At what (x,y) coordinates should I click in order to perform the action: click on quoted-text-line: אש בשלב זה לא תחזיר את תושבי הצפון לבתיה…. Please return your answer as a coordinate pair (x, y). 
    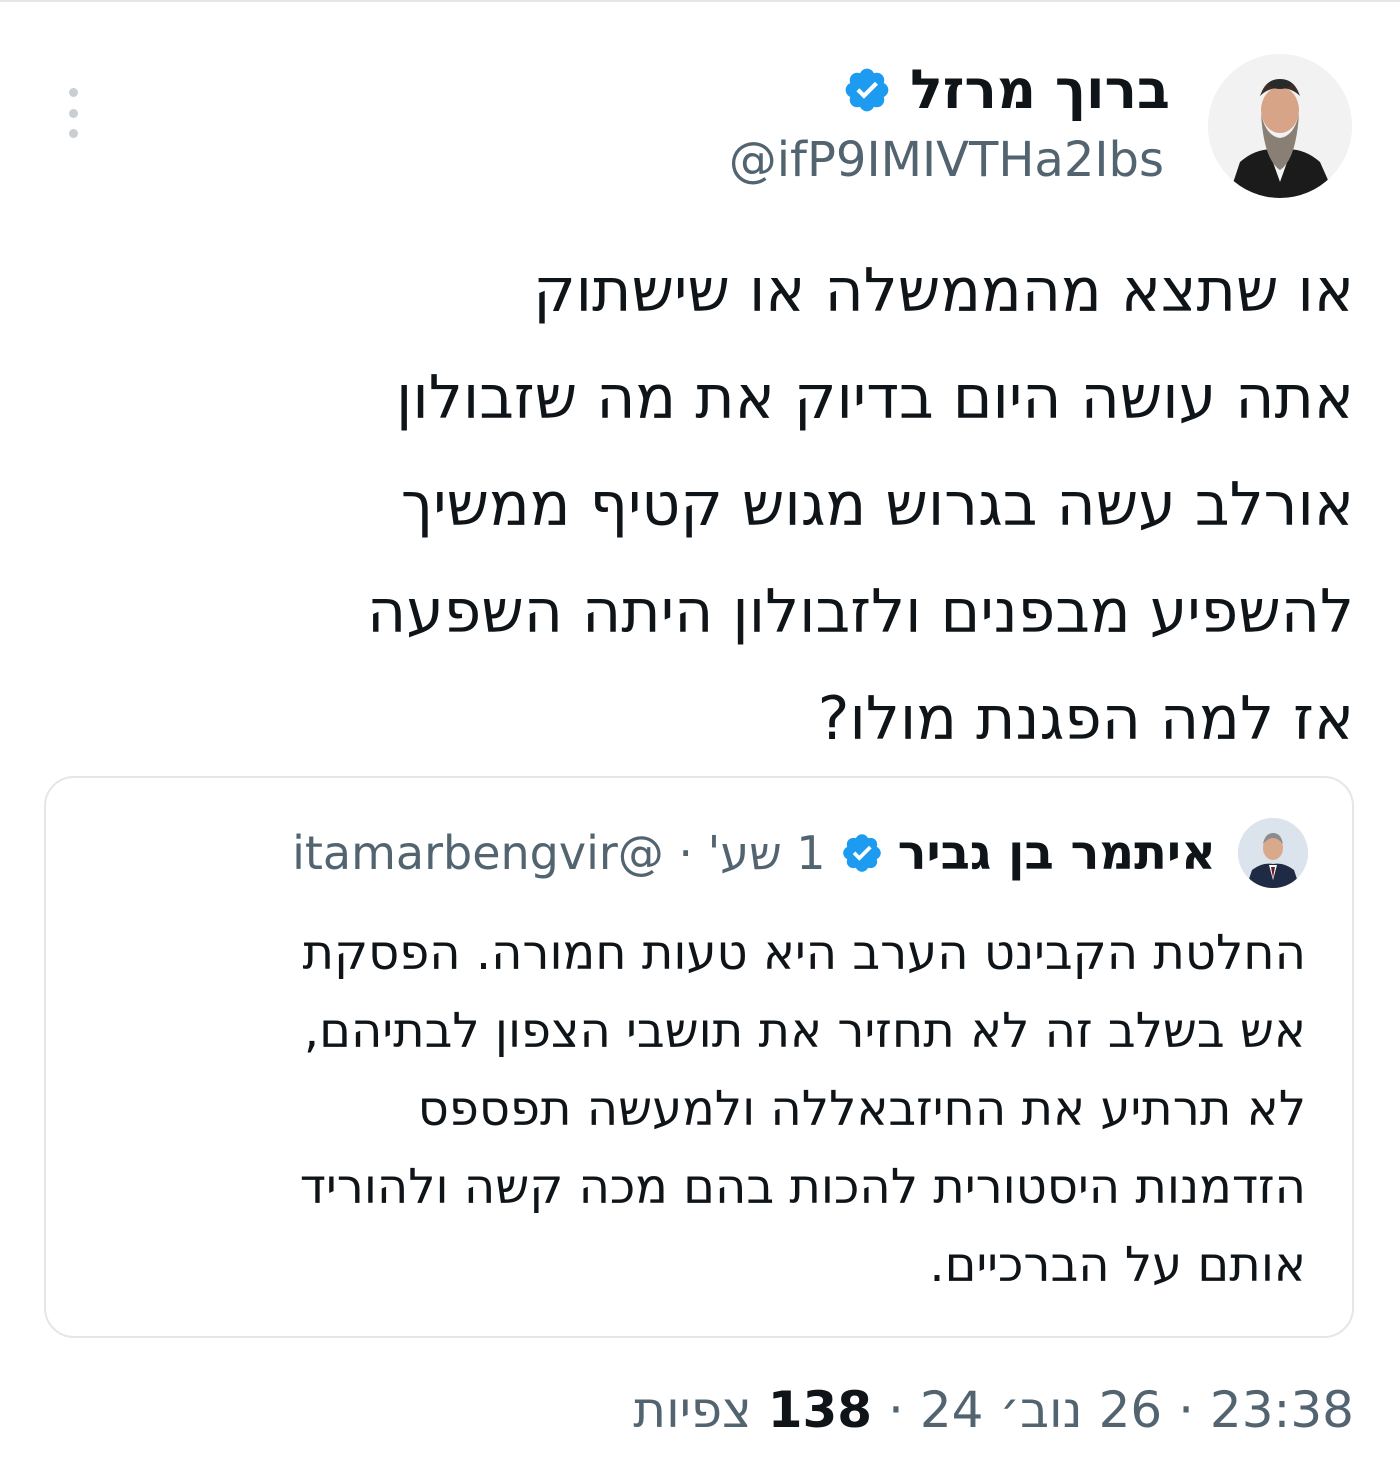
    Looking at the image, I should click on (804, 1031).